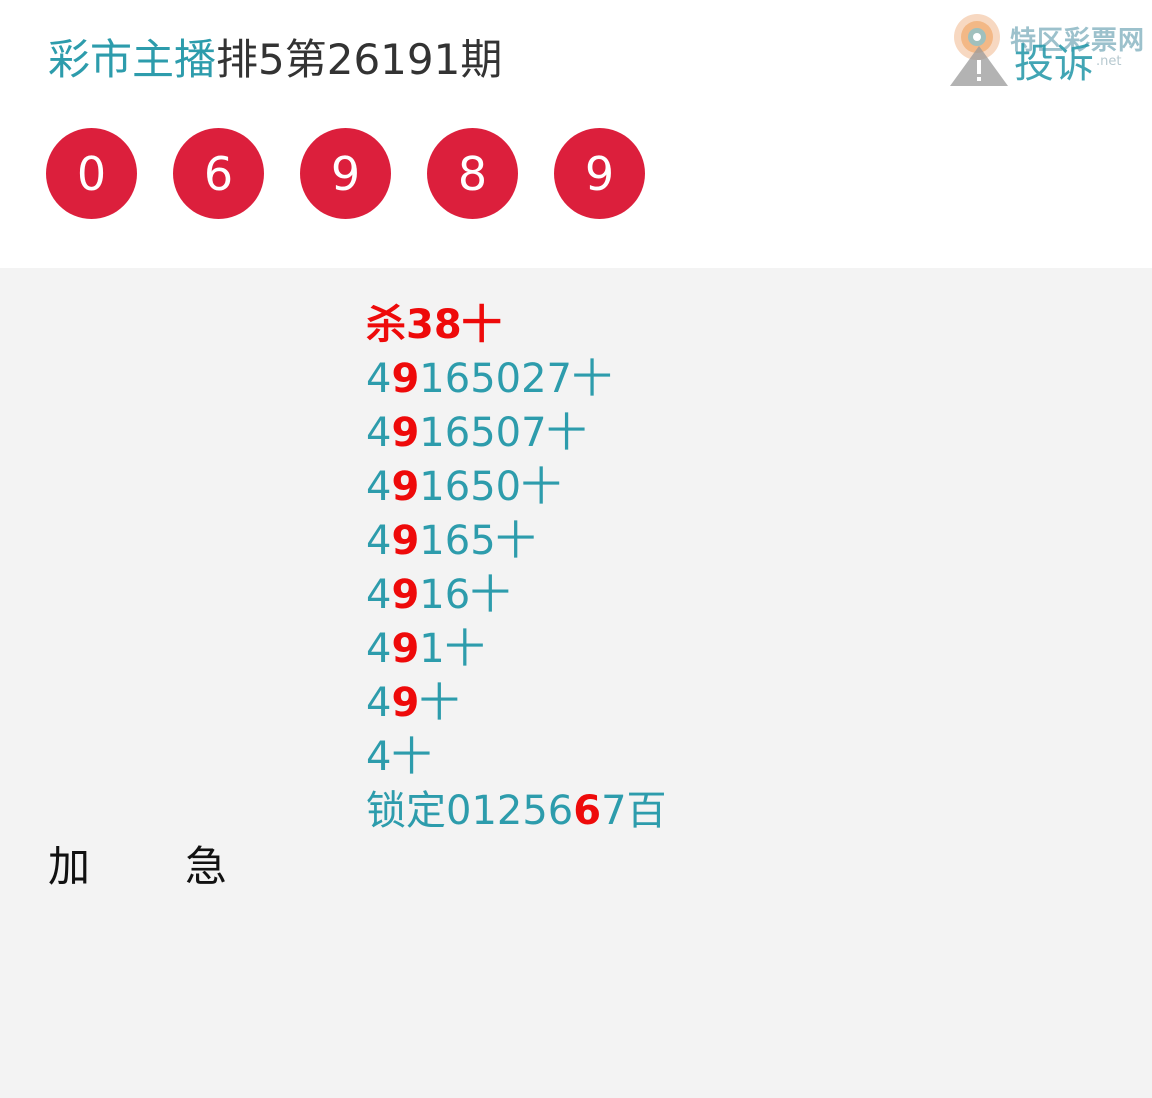  I want to click on line-highlight: 6, so click(587, 811).